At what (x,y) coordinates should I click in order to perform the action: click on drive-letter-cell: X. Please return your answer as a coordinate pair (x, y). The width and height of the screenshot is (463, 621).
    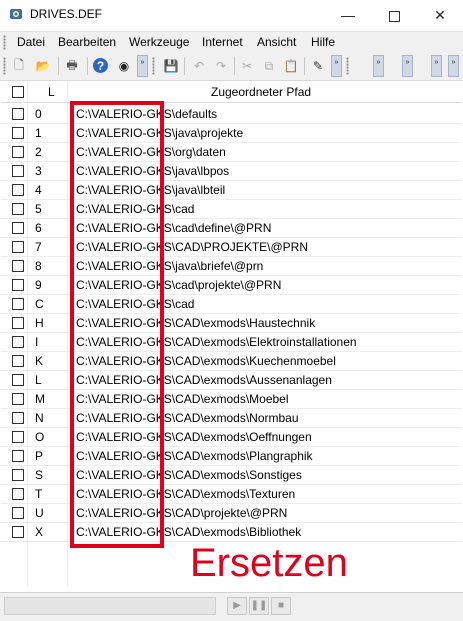
    Looking at the image, I should click on (39, 532).